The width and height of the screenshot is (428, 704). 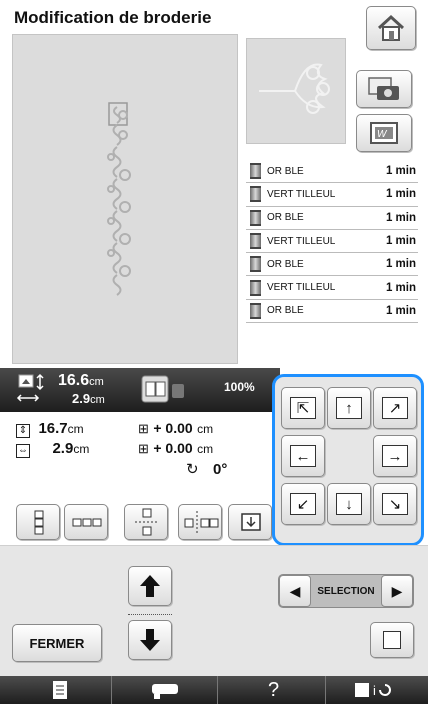 I want to click on arrow-left-icon: ←, so click(x=303, y=456).